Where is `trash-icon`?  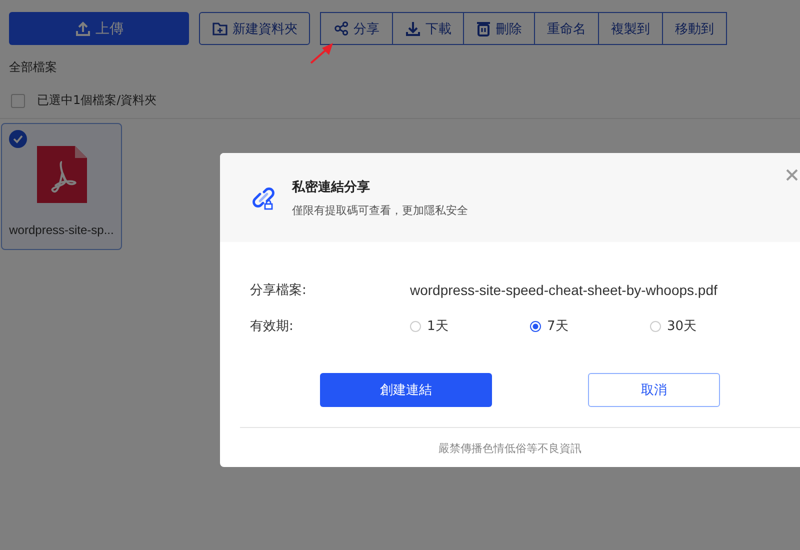
trash-icon is located at coordinates (483, 28).